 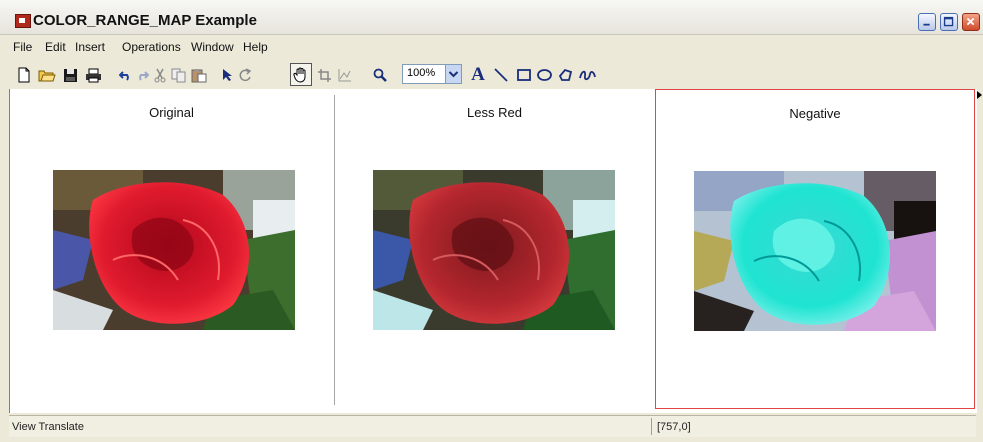 I want to click on copy-icon, so click(x=178, y=75).